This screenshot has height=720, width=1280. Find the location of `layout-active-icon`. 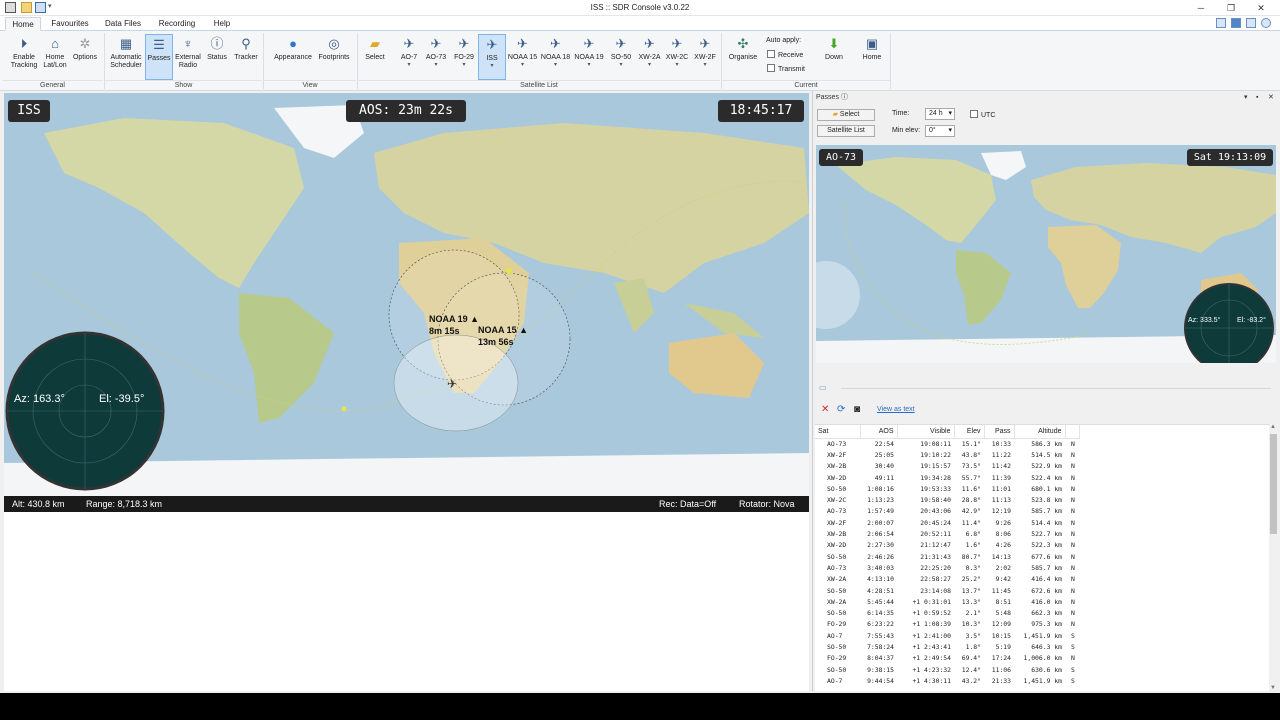

layout-active-icon is located at coordinates (1236, 23).